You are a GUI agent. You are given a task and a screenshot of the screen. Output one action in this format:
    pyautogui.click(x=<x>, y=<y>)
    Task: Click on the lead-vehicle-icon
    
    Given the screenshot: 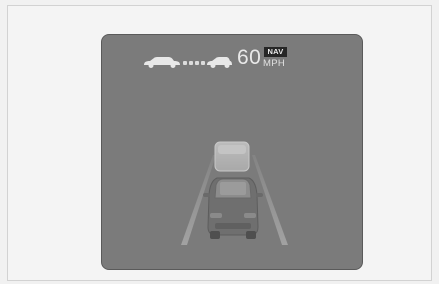 What is the action you would take?
    pyautogui.click(x=232, y=156)
    